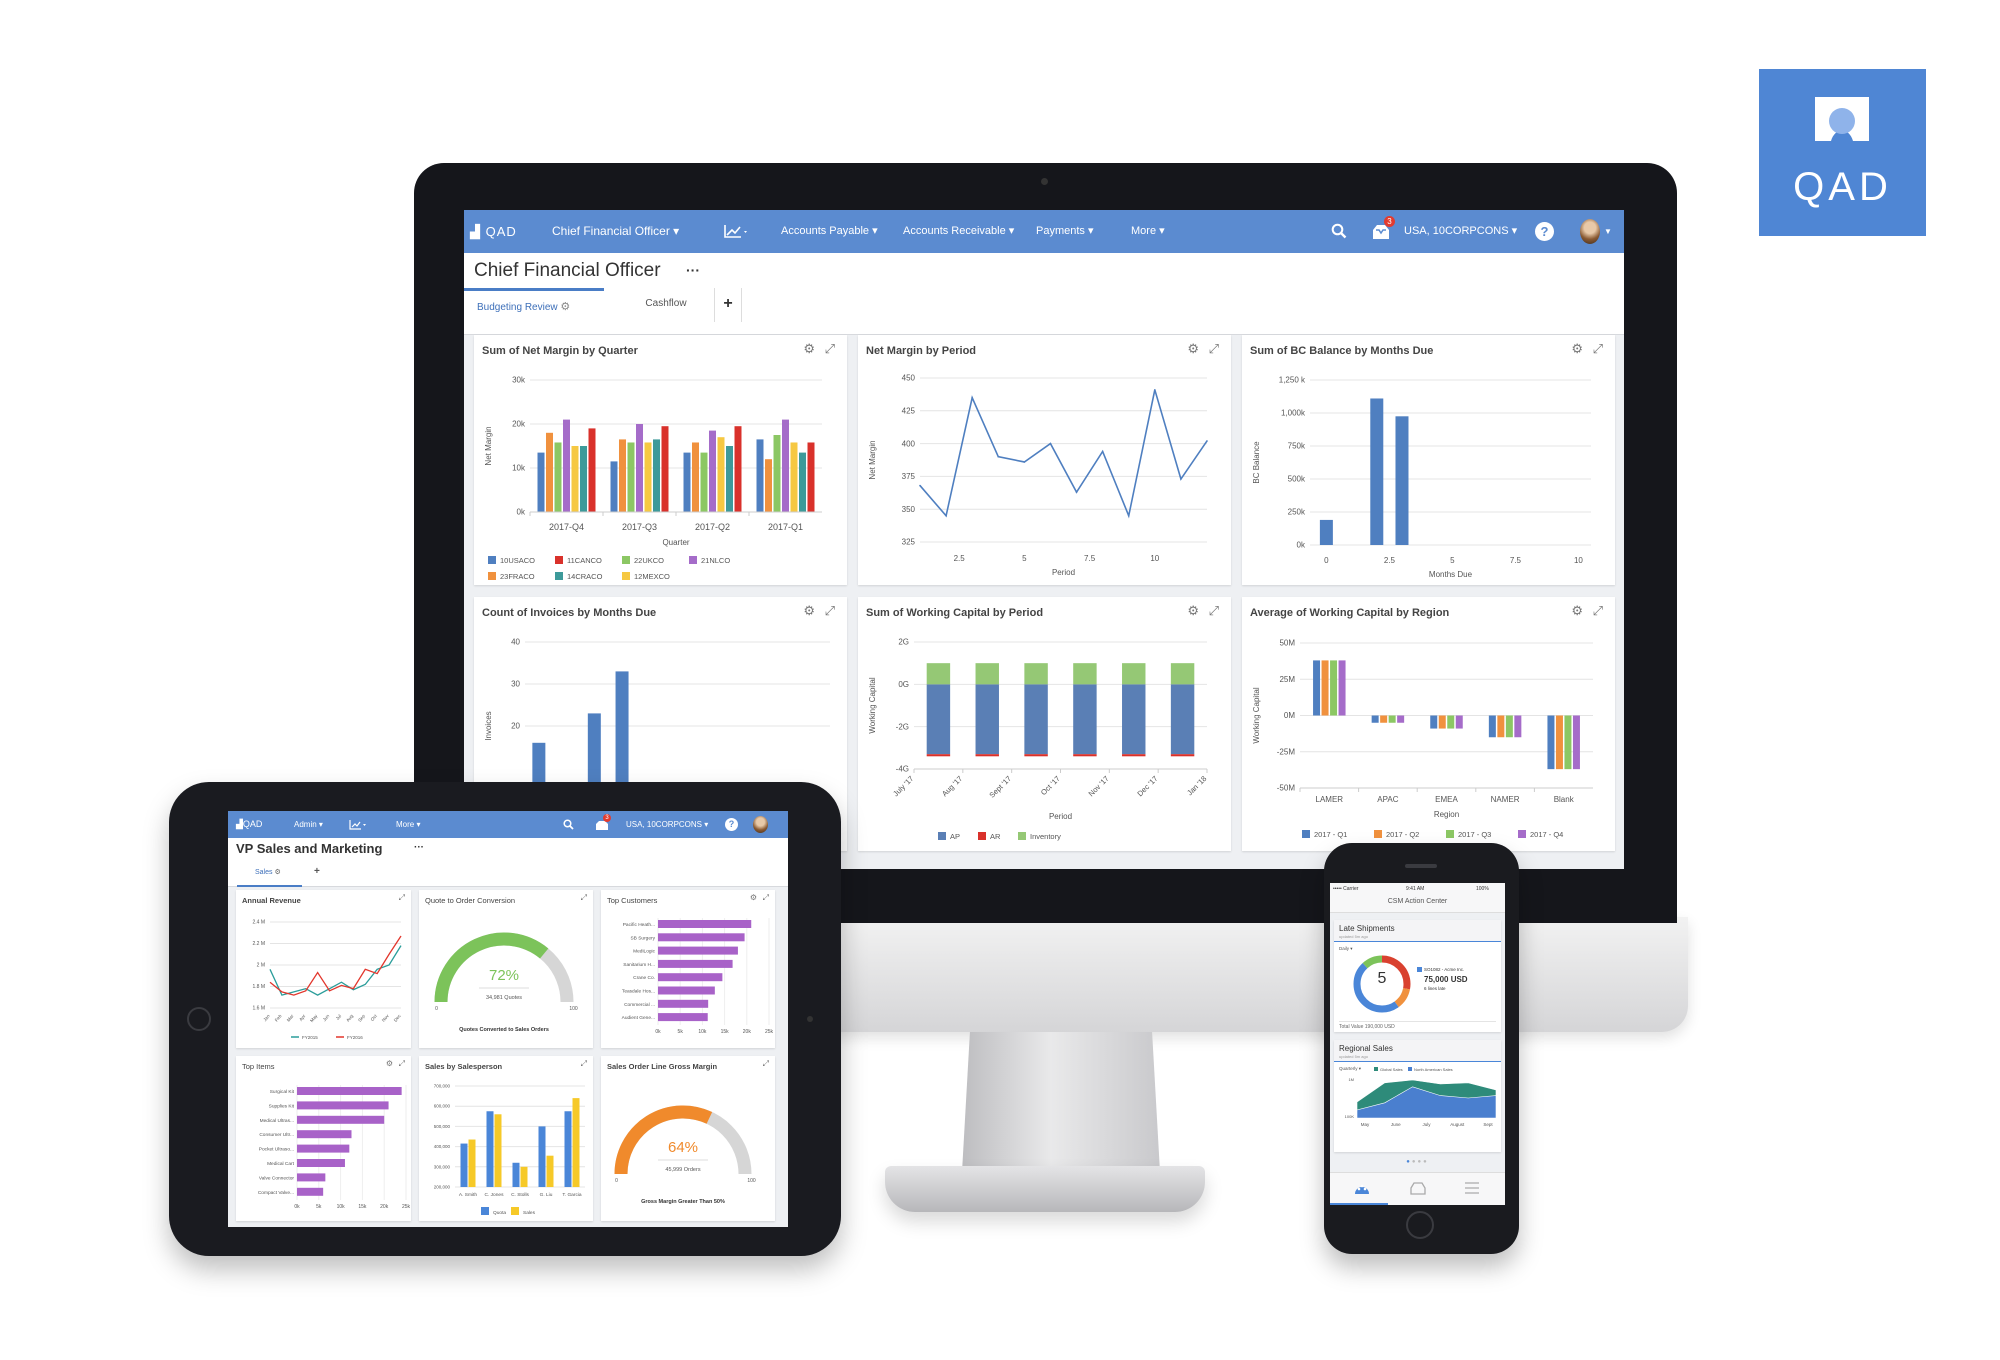 The image size is (2000, 1360). Describe the element at coordinates (468, 1195) in the screenshot. I see `x-tick-label: A. Smith` at that location.